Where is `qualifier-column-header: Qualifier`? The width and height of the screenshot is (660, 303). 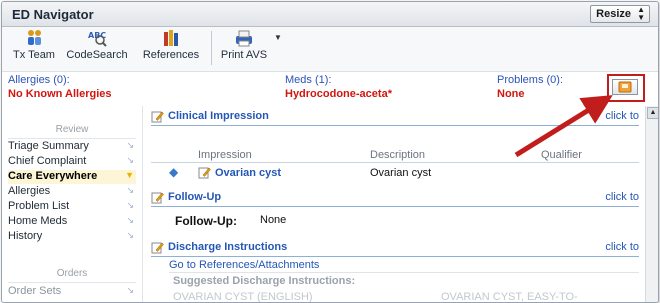 qualifier-column-header: Qualifier is located at coordinates (561, 155).